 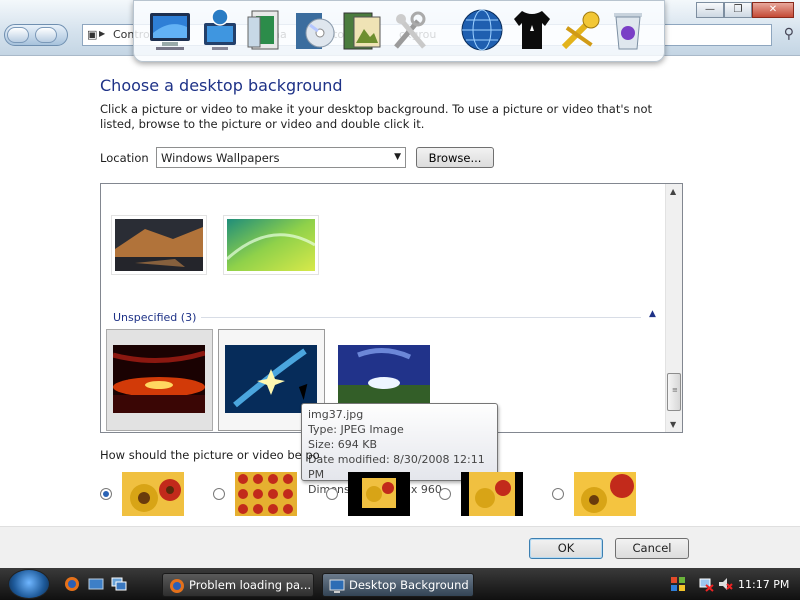 What do you see at coordinates (773, 10) in the screenshot?
I see `close-button: ✕` at bounding box center [773, 10].